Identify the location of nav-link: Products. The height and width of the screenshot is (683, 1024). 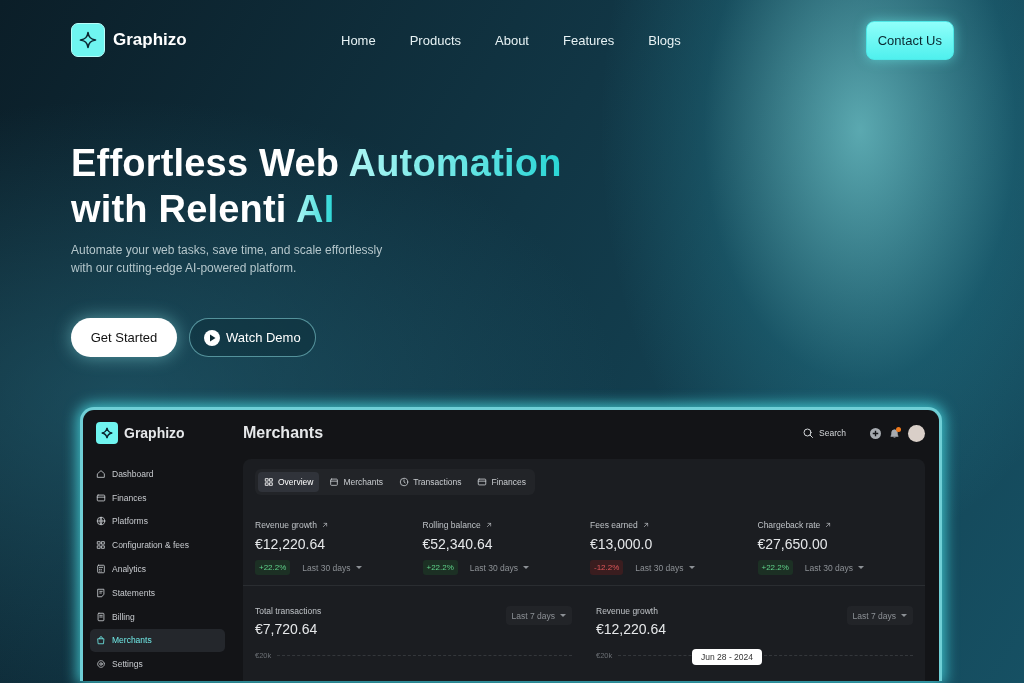
(435, 40).